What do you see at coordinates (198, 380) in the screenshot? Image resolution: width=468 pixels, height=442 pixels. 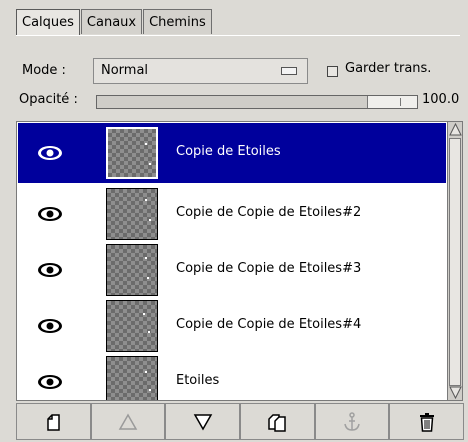 I see `layer-name: Etoiles` at bounding box center [198, 380].